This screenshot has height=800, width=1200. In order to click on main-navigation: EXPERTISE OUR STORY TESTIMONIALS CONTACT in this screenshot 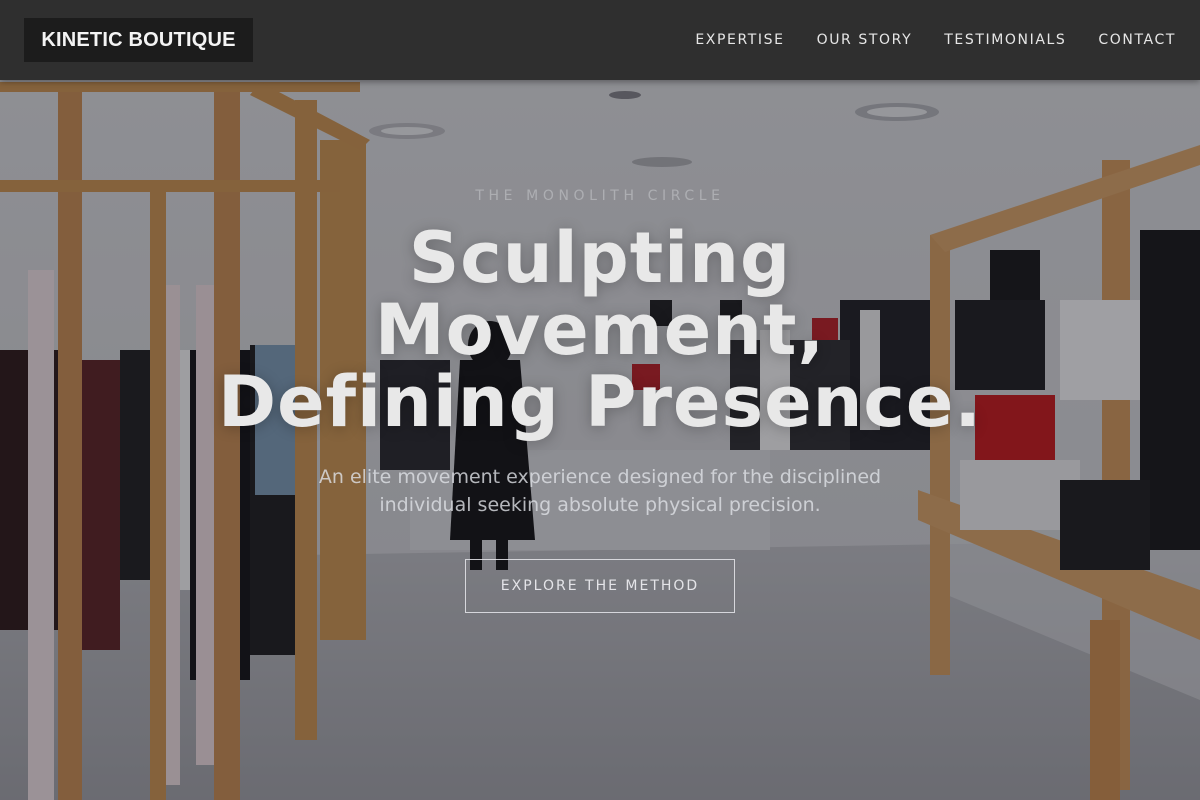, I will do `click(935, 40)`.